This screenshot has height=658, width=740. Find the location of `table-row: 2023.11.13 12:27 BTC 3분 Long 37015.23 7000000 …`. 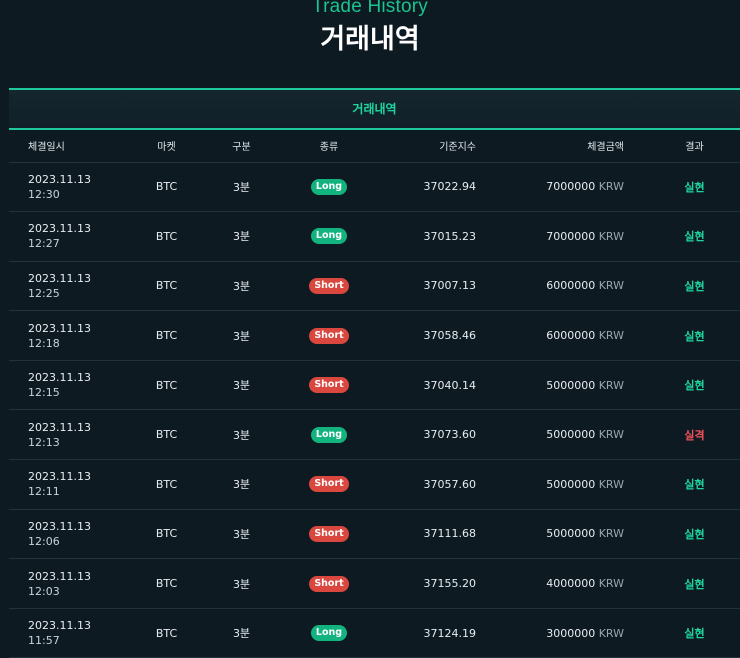

table-row: 2023.11.13 12:27 BTC 3분 Long 37015.23 7000000 … is located at coordinates (374, 236).